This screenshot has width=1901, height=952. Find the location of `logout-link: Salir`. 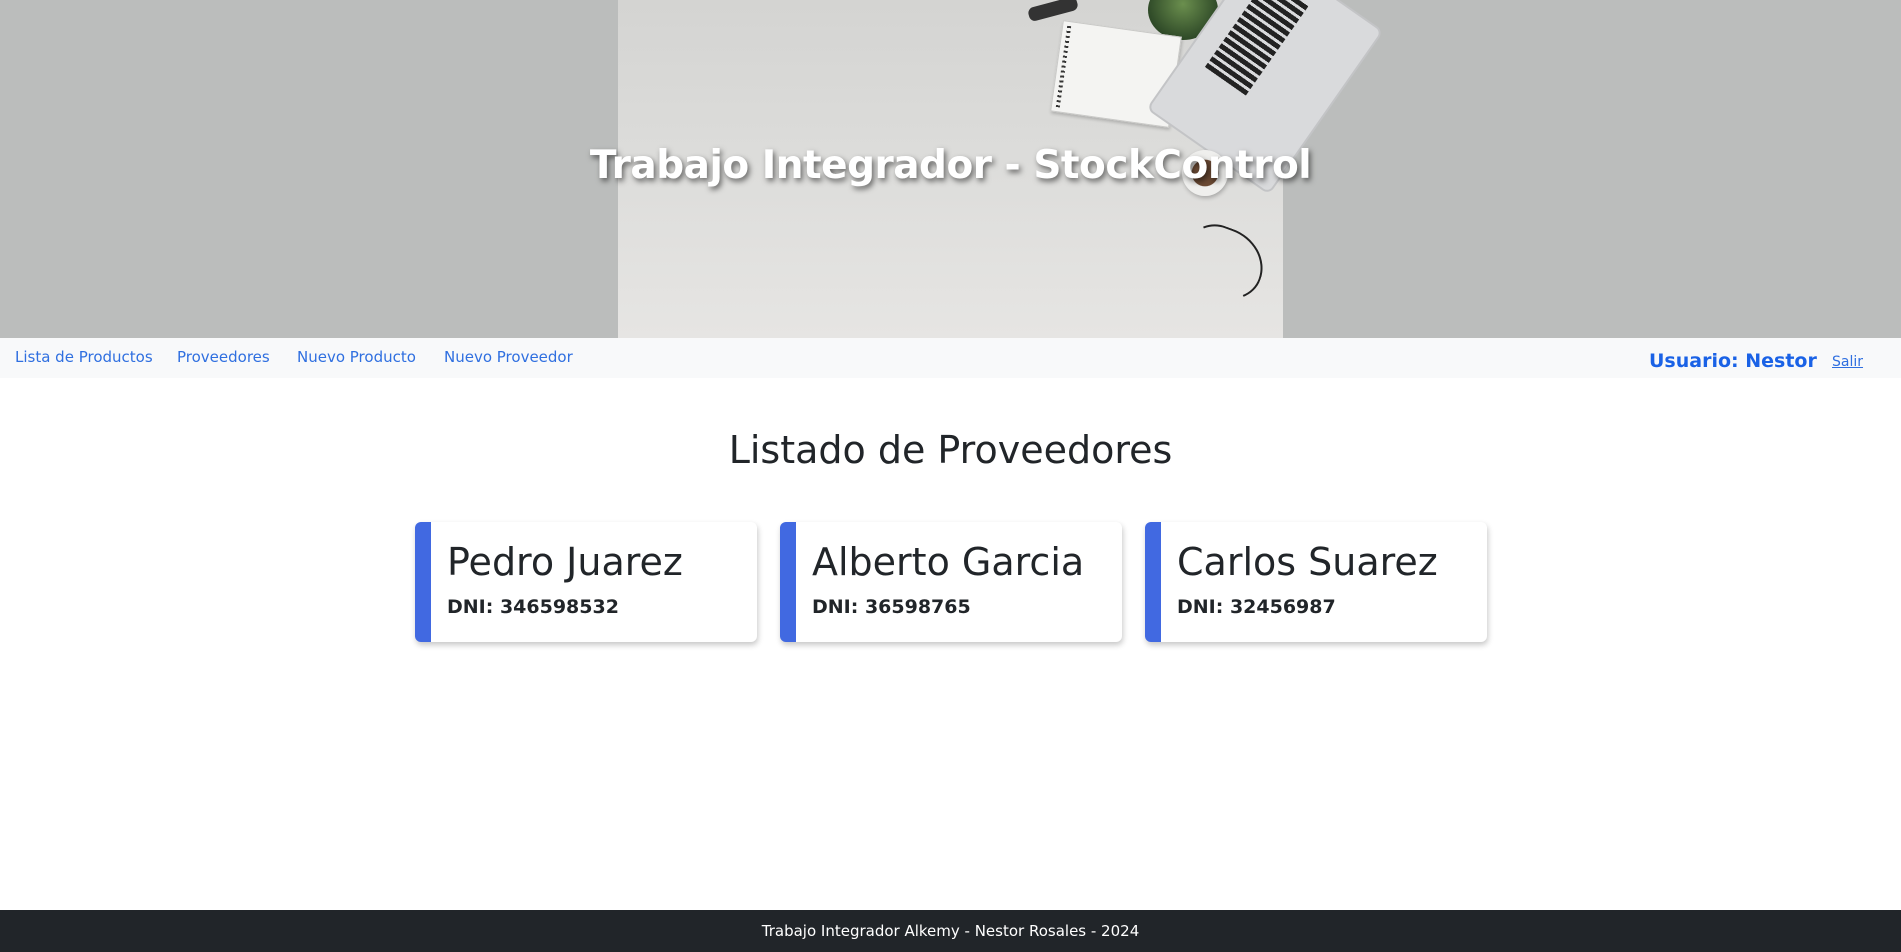

logout-link: Salir is located at coordinates (1847, 362).